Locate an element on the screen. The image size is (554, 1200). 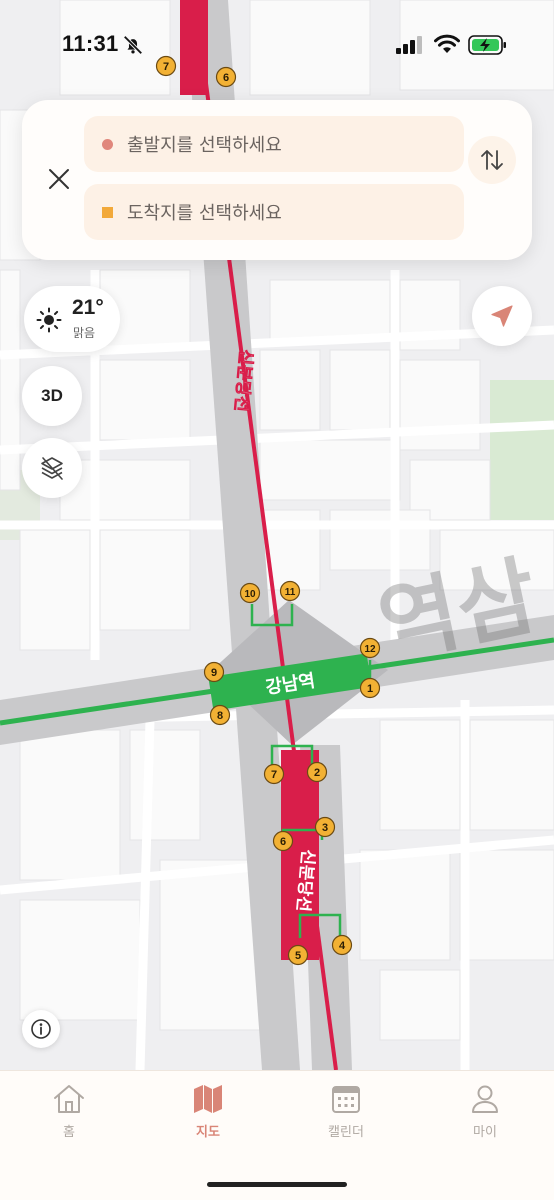
tab-label: 지도 is located at coordinates (208, 1132).